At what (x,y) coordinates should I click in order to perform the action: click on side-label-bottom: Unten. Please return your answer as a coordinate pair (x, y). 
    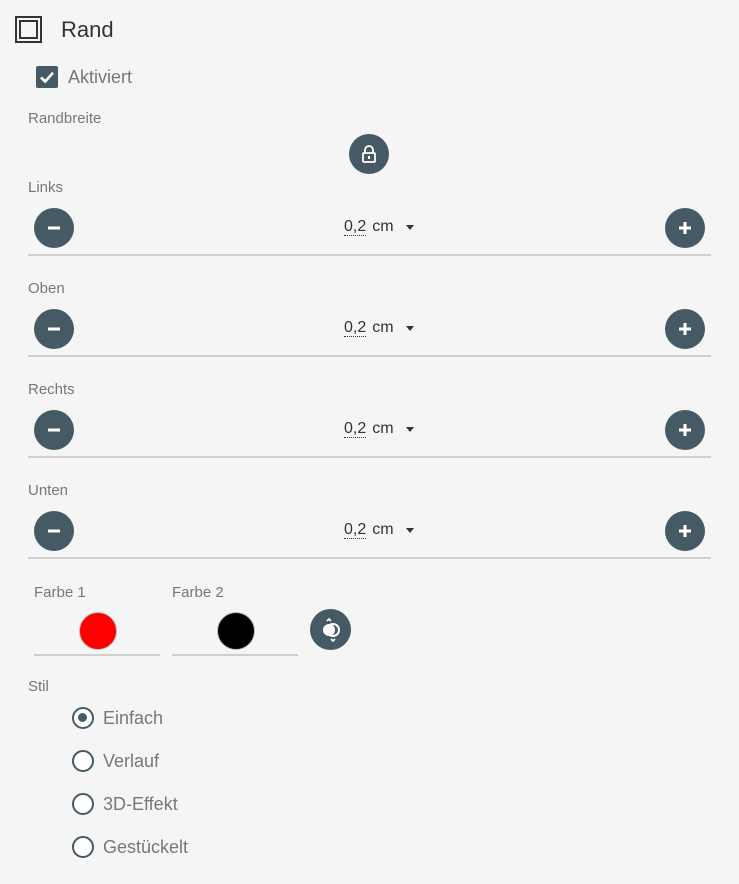
    Looking at the image, I should click on (48, 490).